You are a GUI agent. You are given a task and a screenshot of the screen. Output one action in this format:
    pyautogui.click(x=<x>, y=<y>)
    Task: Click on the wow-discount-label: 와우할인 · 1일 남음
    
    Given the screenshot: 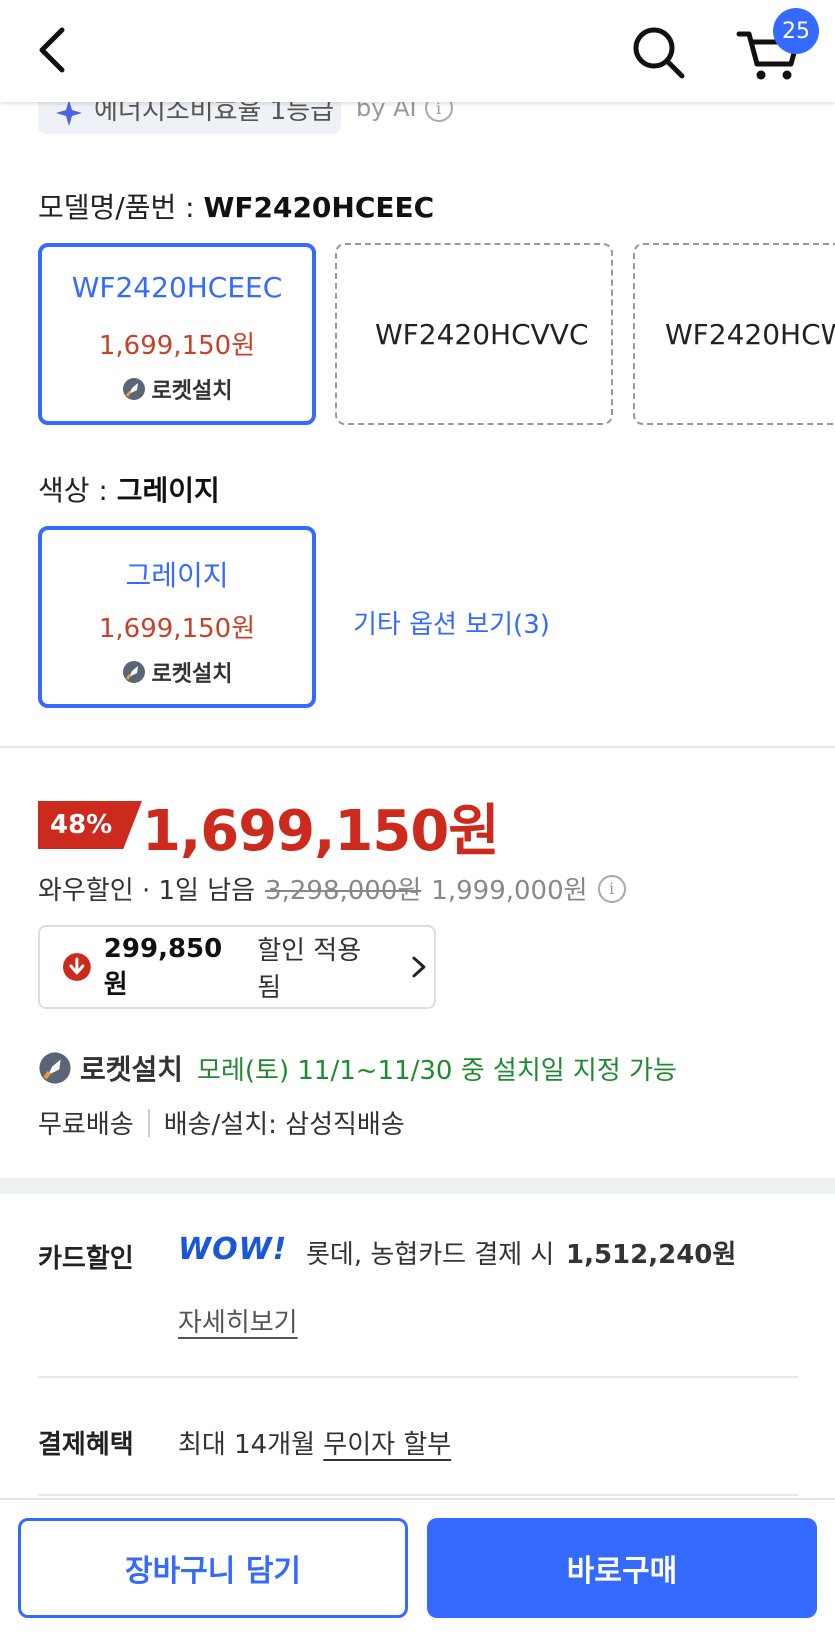 What is the action you would take?
    pyautogui.click(x=147, y=891)
    